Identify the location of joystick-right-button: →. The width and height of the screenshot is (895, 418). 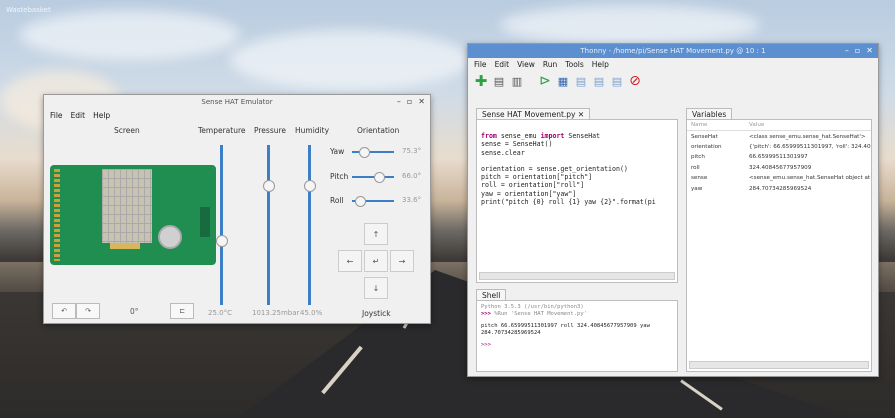
(402, 261).